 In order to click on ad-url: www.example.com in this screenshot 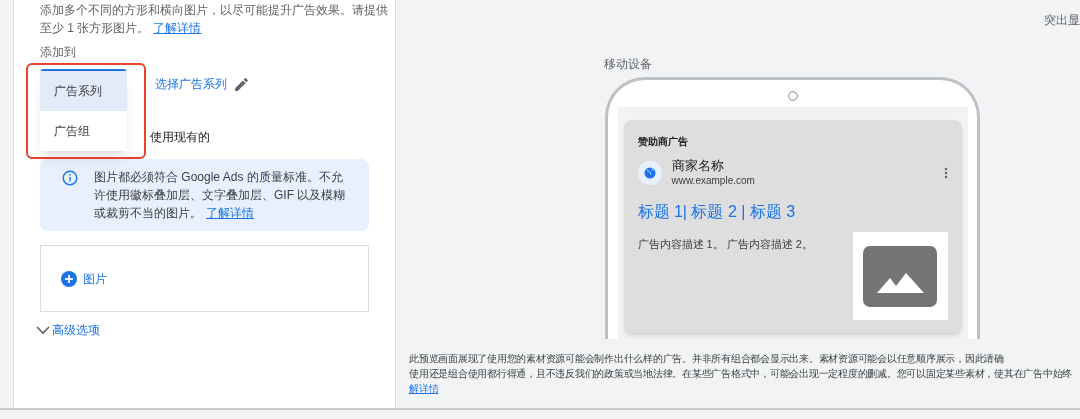, I will do `click(713, 181)`.